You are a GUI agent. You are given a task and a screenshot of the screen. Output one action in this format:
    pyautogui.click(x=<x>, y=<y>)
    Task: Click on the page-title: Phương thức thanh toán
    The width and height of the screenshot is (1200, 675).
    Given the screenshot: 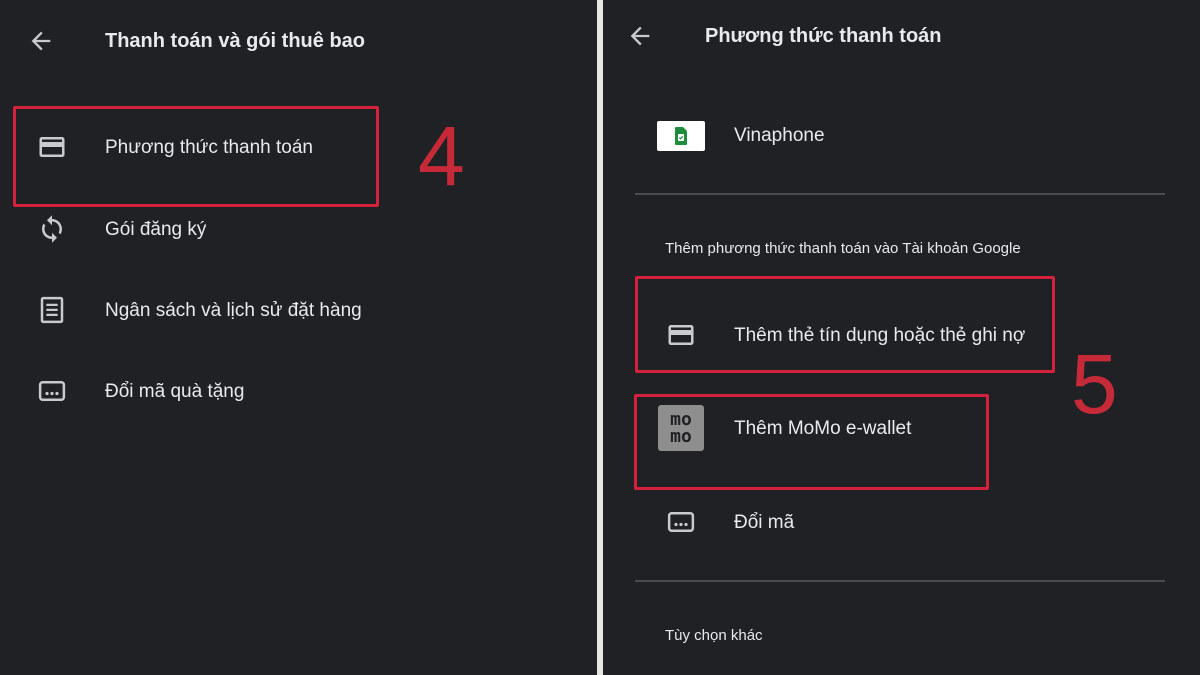 What is the action you would take?
    pyautogui.click(x=823, y=36)
    